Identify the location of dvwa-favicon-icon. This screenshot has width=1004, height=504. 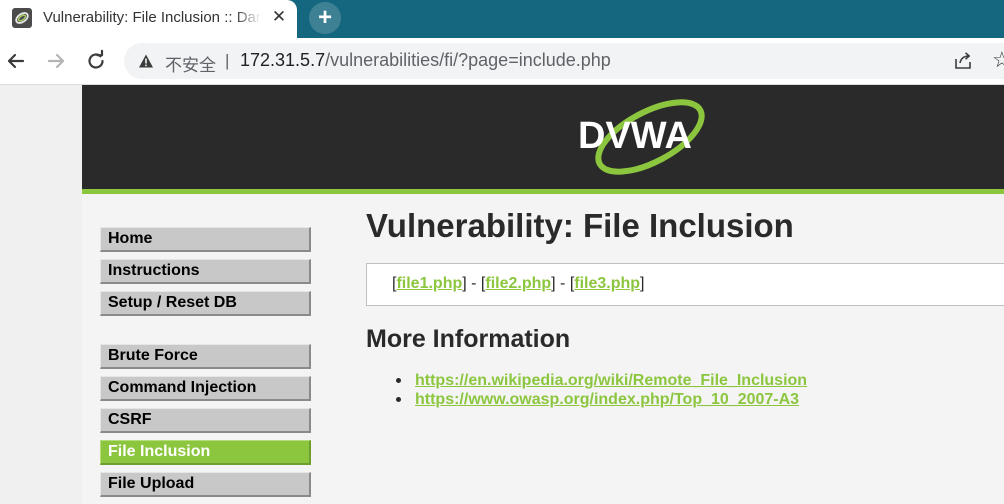
(22, 18).